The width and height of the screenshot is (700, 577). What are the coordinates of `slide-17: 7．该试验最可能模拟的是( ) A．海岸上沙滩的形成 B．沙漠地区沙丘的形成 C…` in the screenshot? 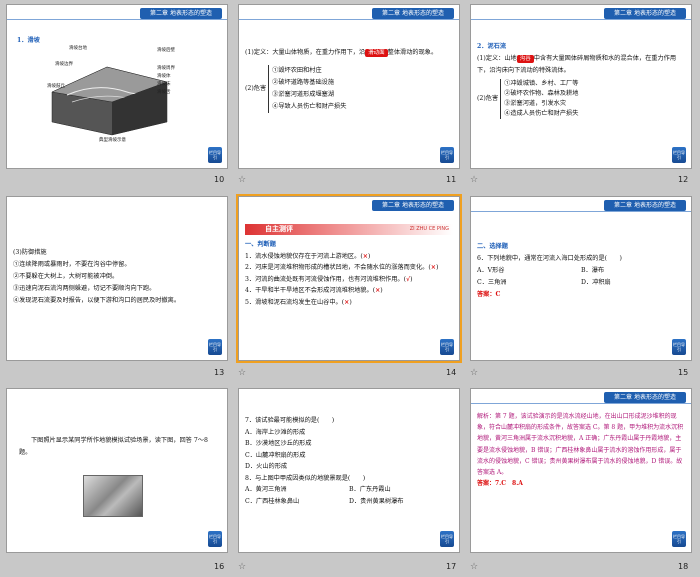 It's located at (349, 470).